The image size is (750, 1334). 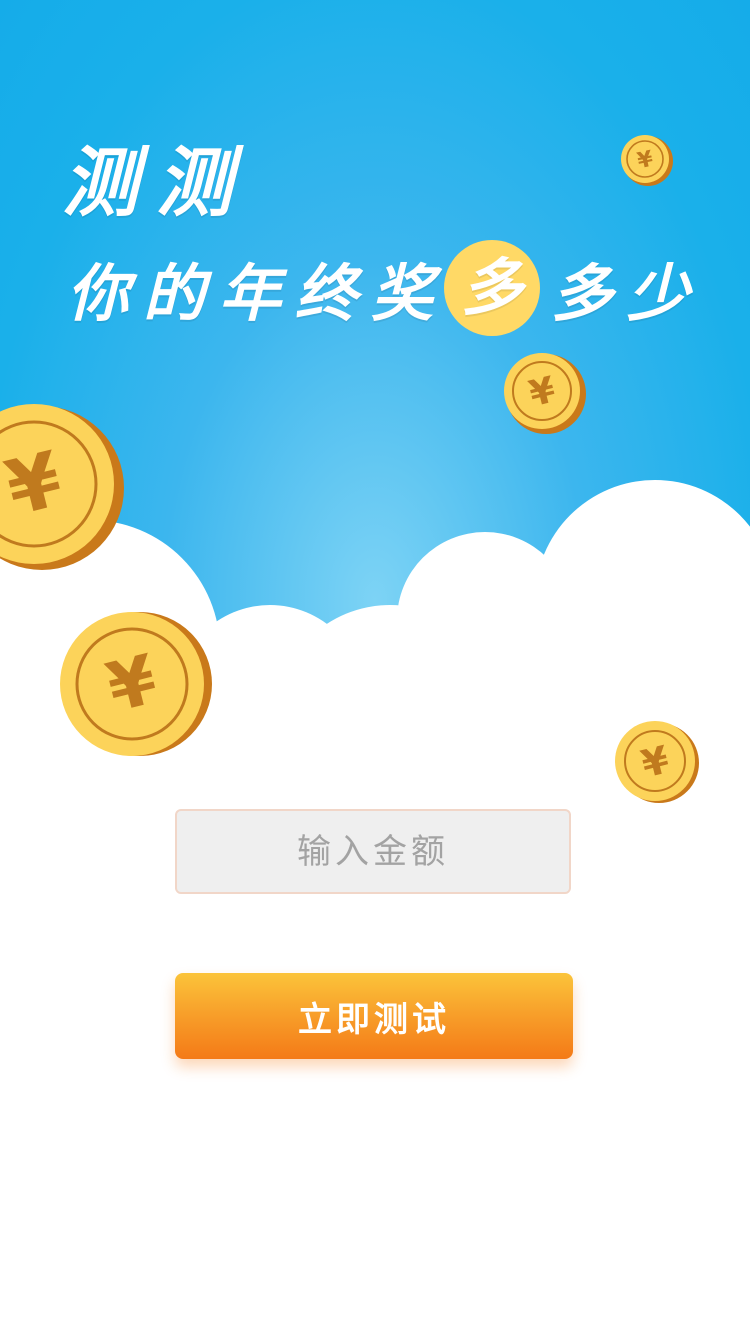 What do you see at coordinates (249, 293) in the screenshot?
I see `headline-char: 年` at bounding box center [249, 293].